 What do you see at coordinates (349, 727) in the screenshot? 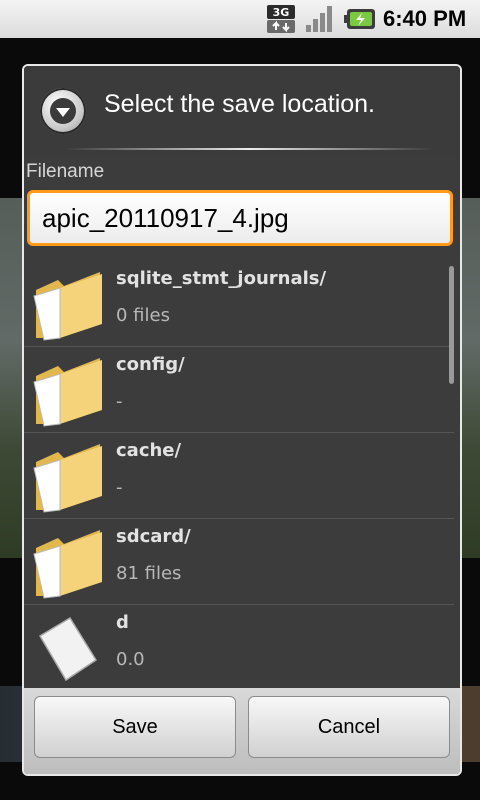
I see `cancel-button: Cancel` at bounding box center [349, 727].